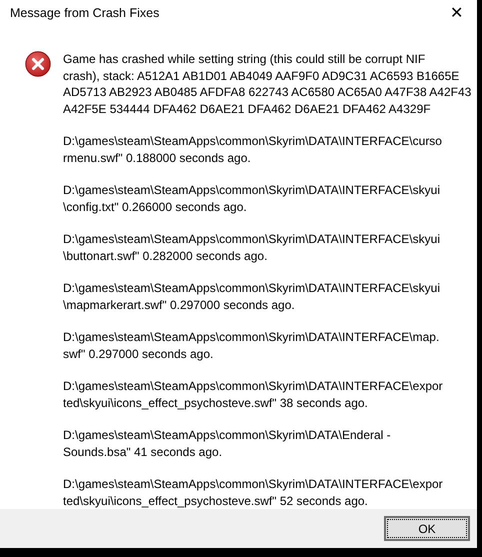 This screenshot has width=482, height=557. Describe the element at coordinates (85, 13) in the screenshot. I see `window-title: Message from Crash Fixes` at that location.